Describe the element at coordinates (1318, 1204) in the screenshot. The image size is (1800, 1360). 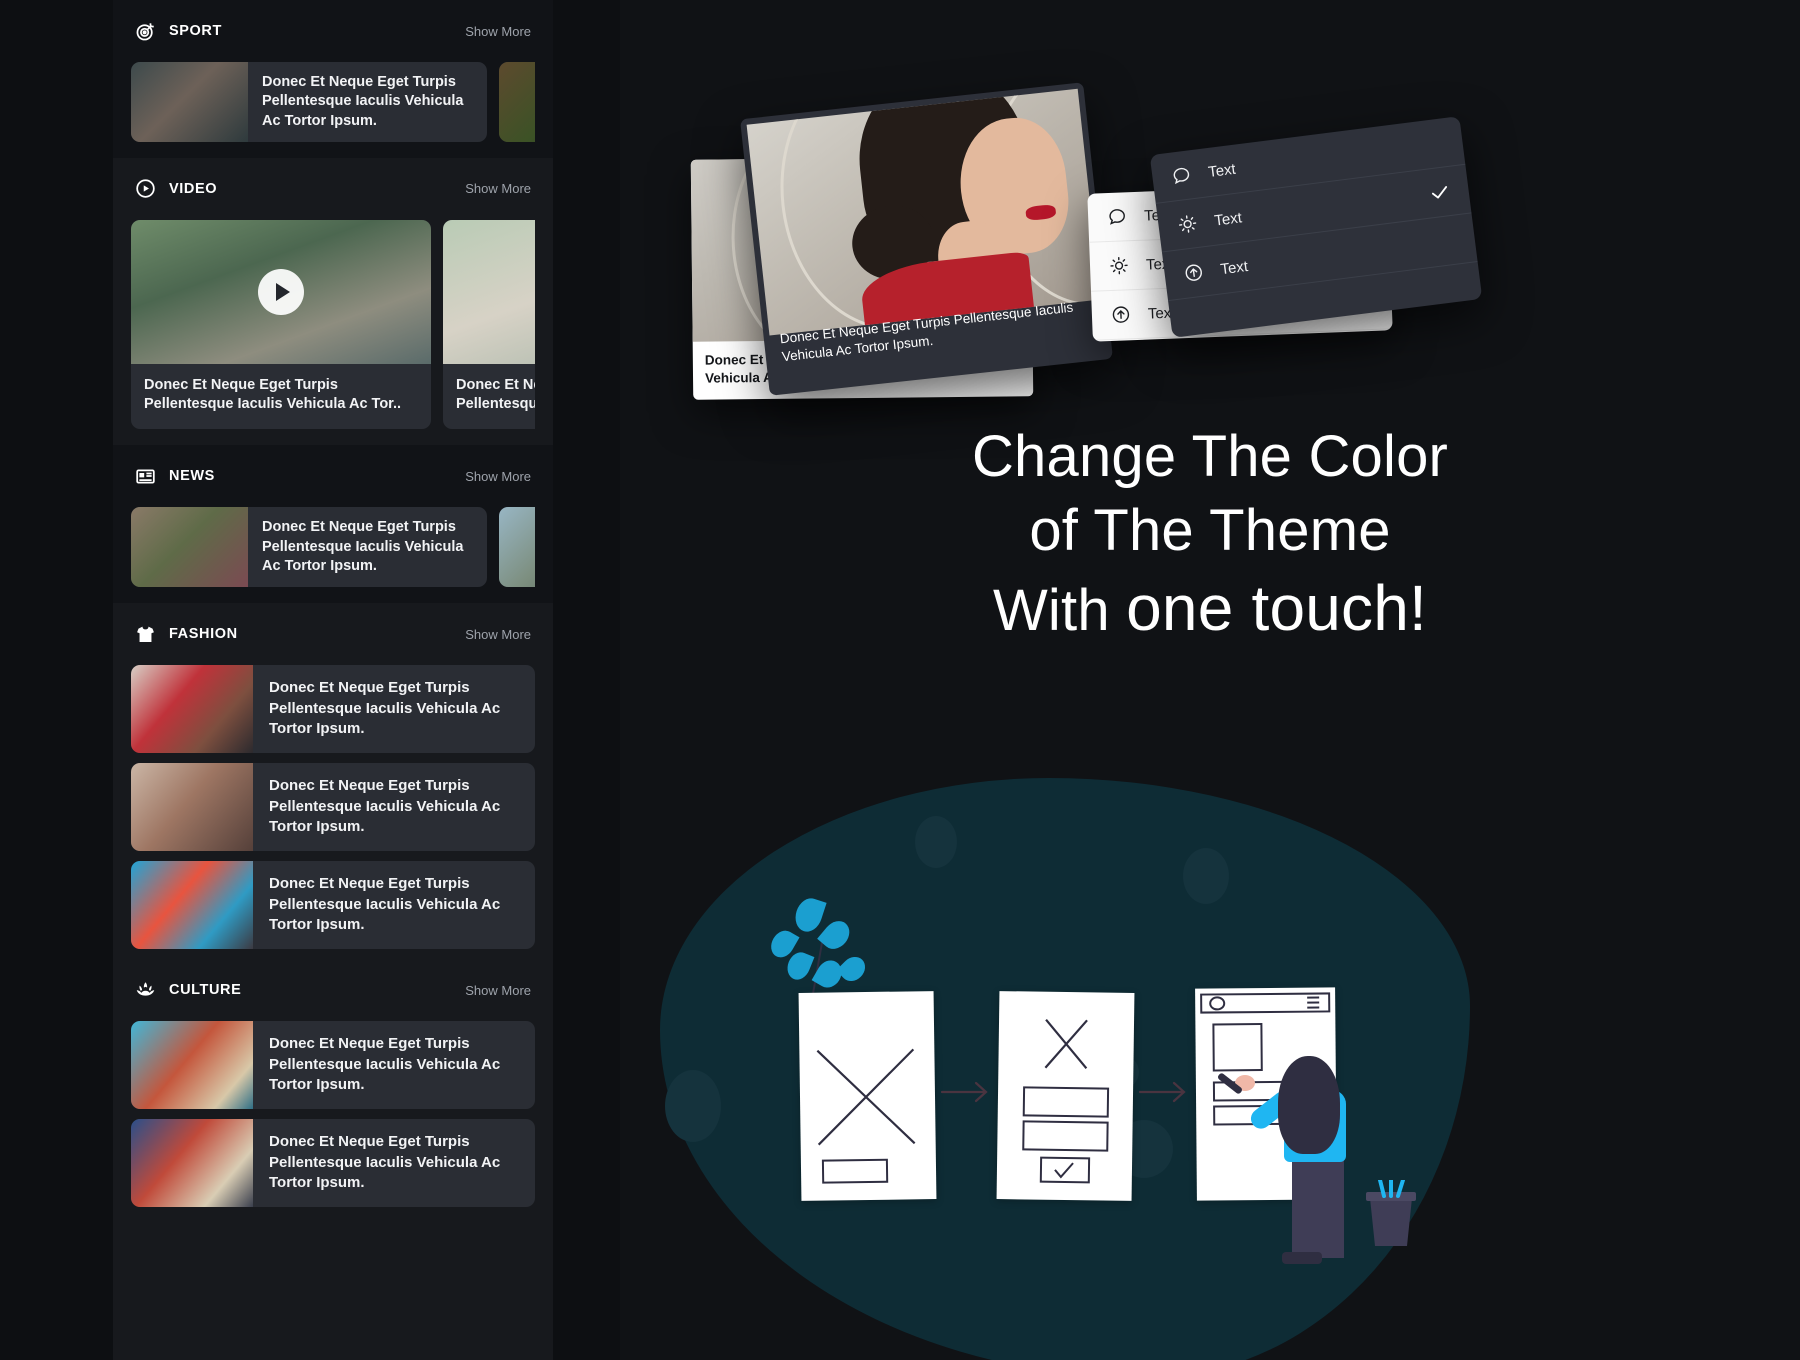
I see `person-legs` at that location.